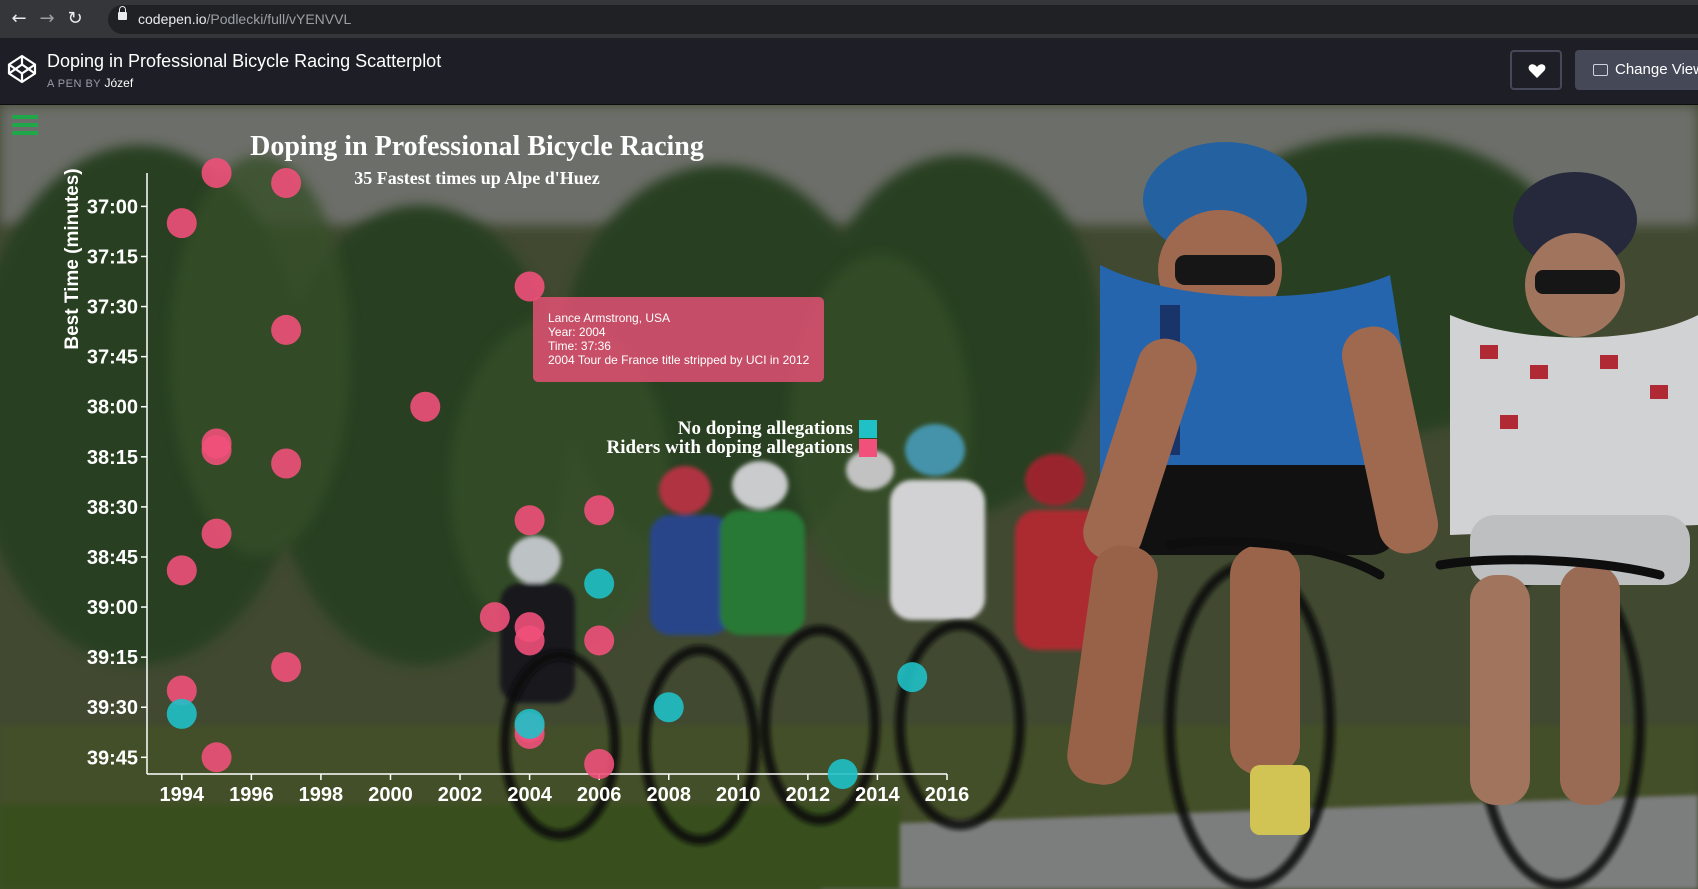 Image resolution: width=1698 pixels, height=889 pixels. What do you see at coordinates (738, 795) in the screenshot?
I see `x-tick-label: 2010` at bounding box center [738, 795].